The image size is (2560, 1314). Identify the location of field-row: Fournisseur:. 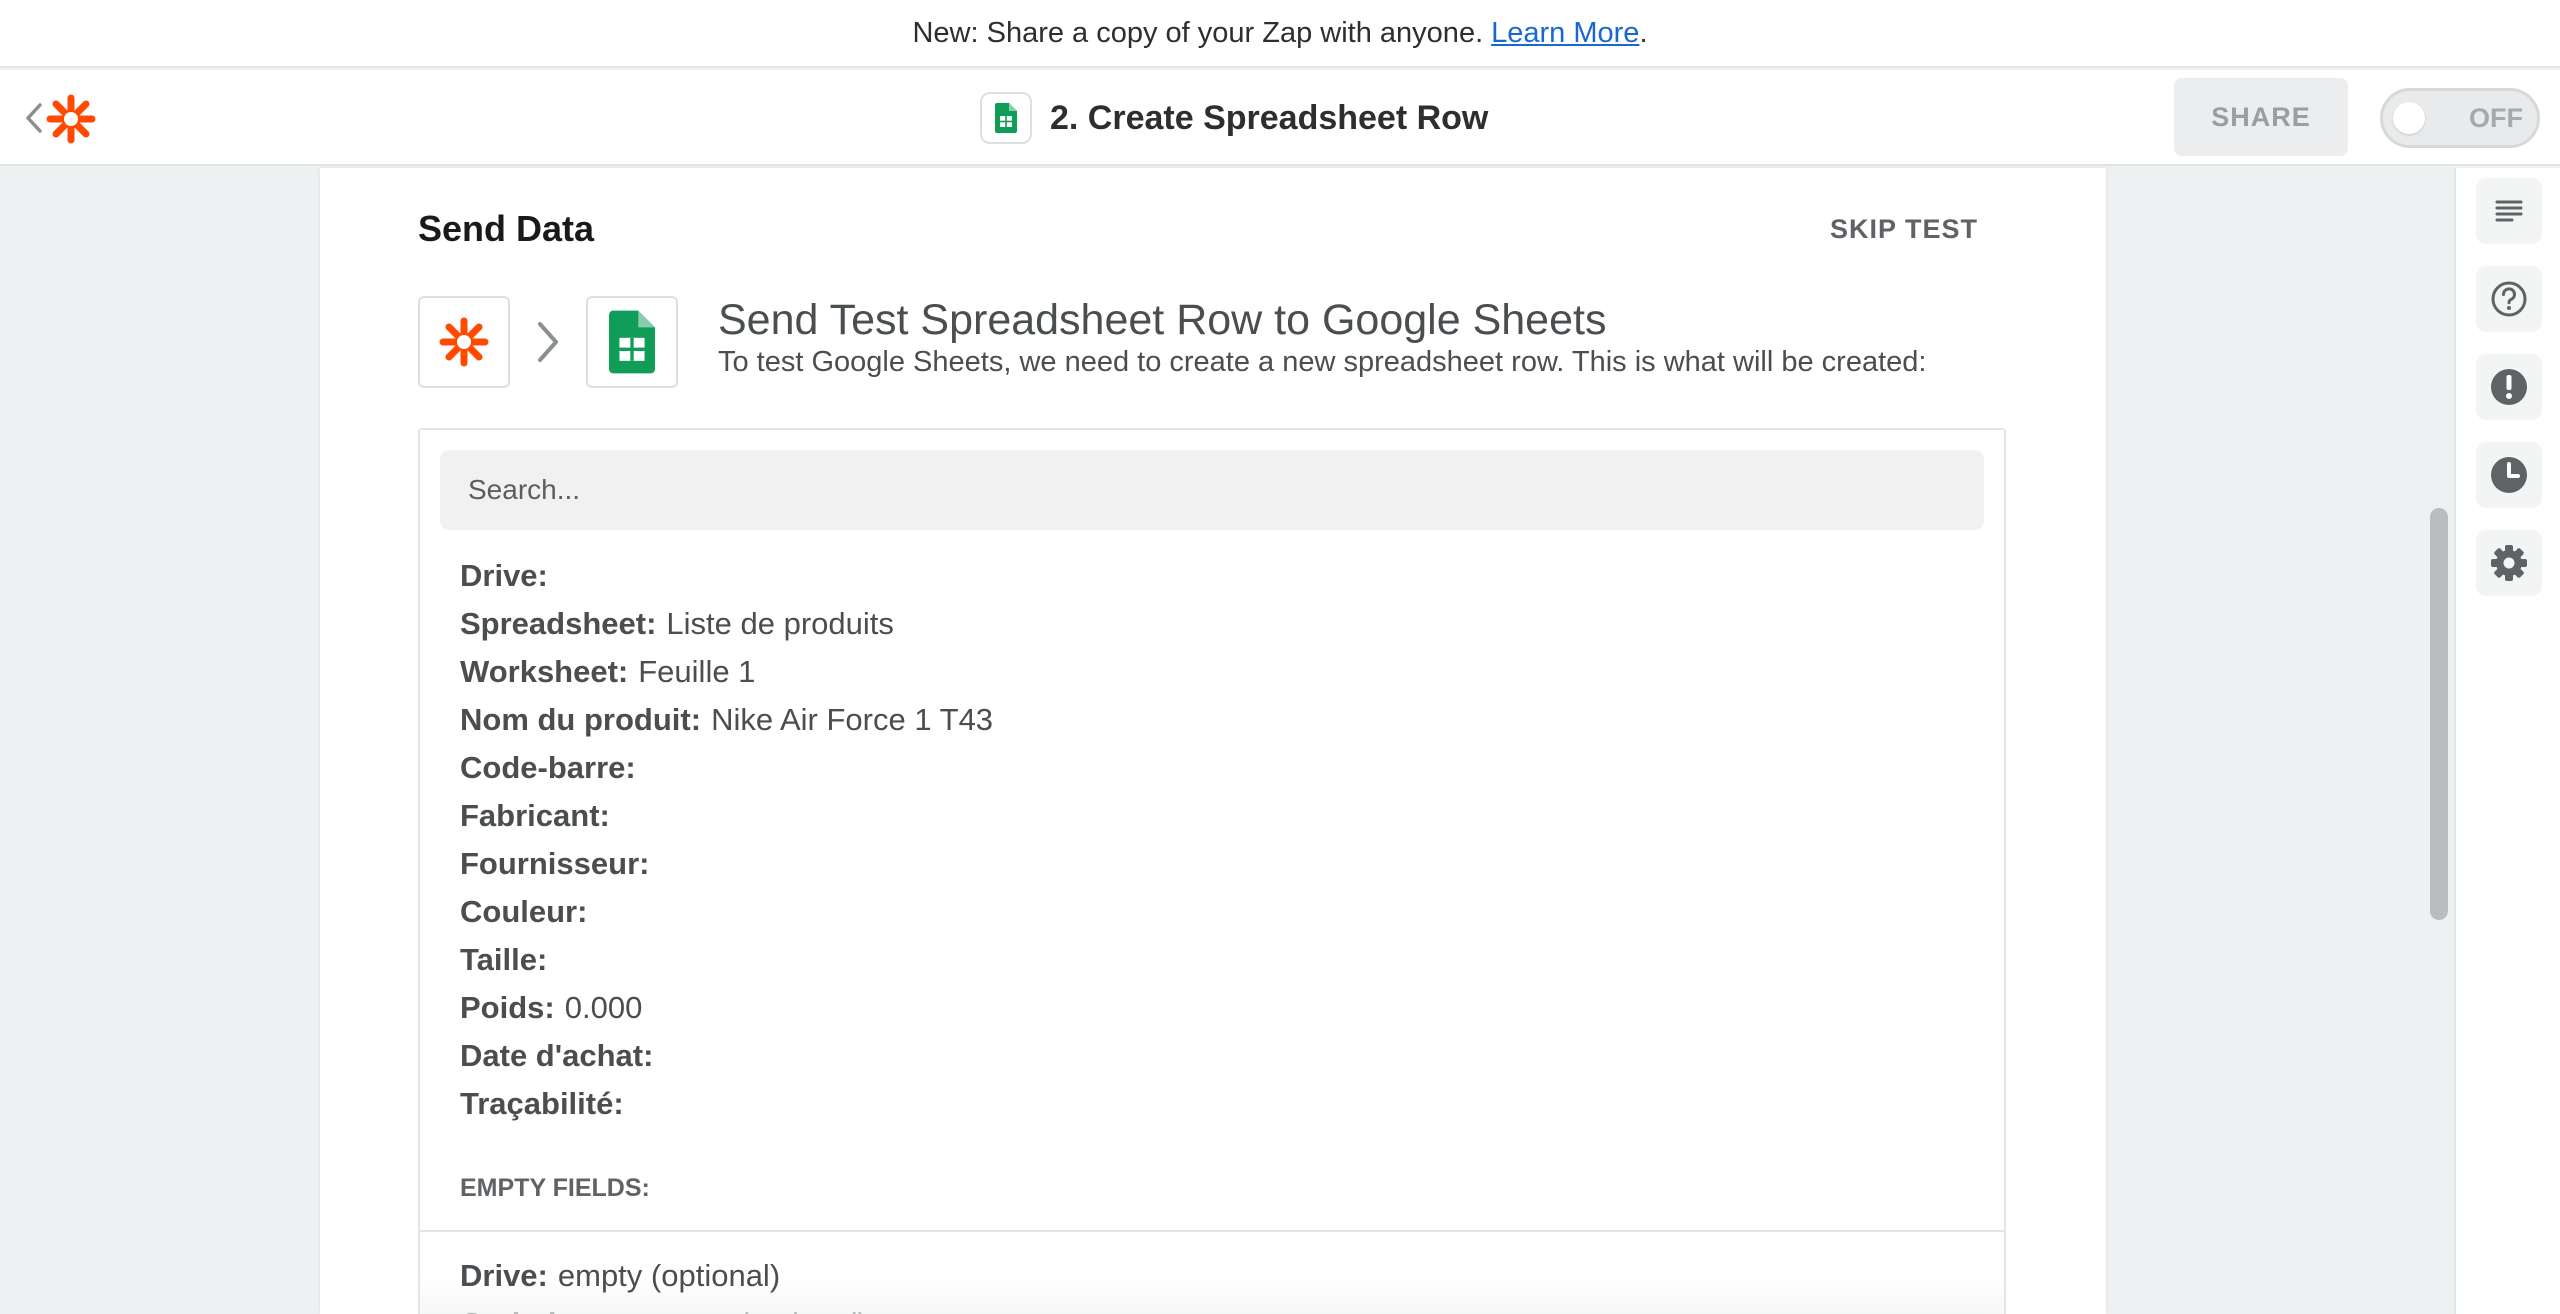
(726, 864).